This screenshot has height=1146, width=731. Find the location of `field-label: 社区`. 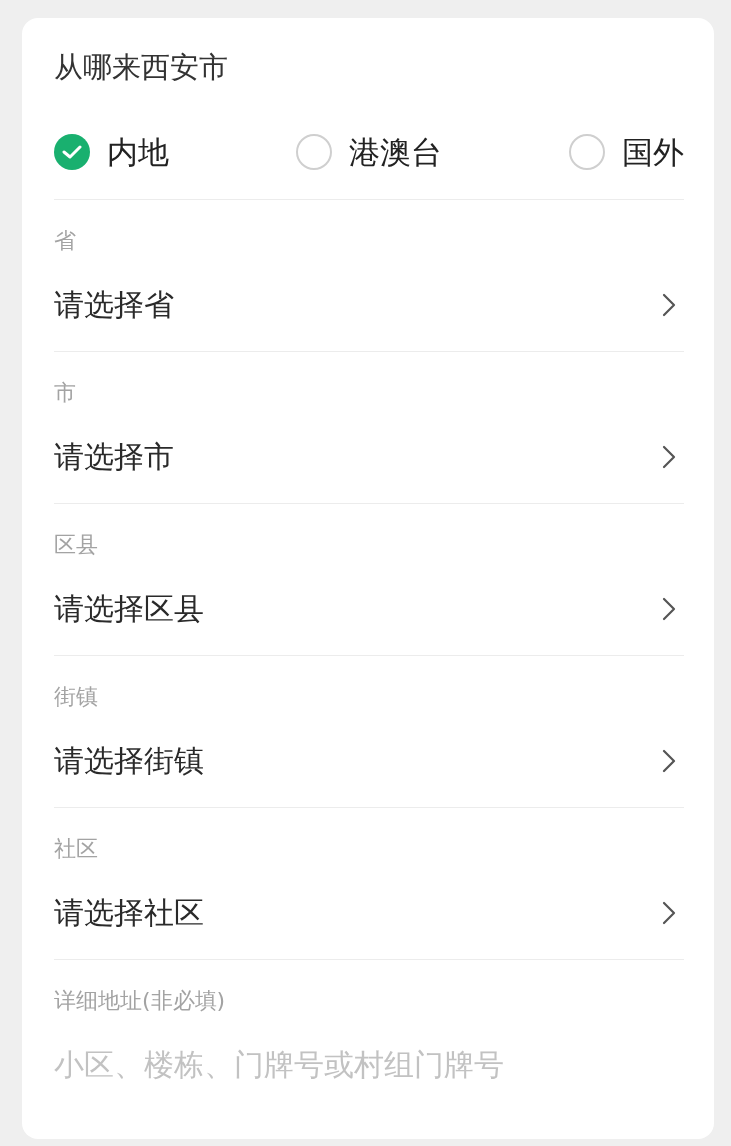

field-label: 社区 is located at coordinates (76, 849).